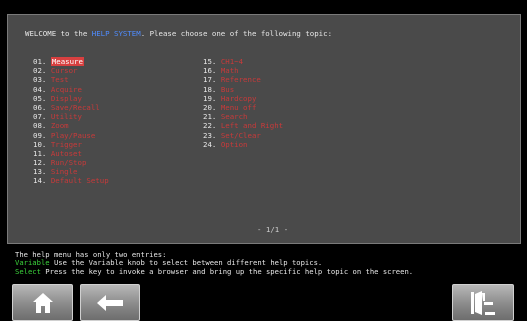 The width and height of the screenshot is (527, 321). I want to click on topic-label: Zoom, so click(59, 126).